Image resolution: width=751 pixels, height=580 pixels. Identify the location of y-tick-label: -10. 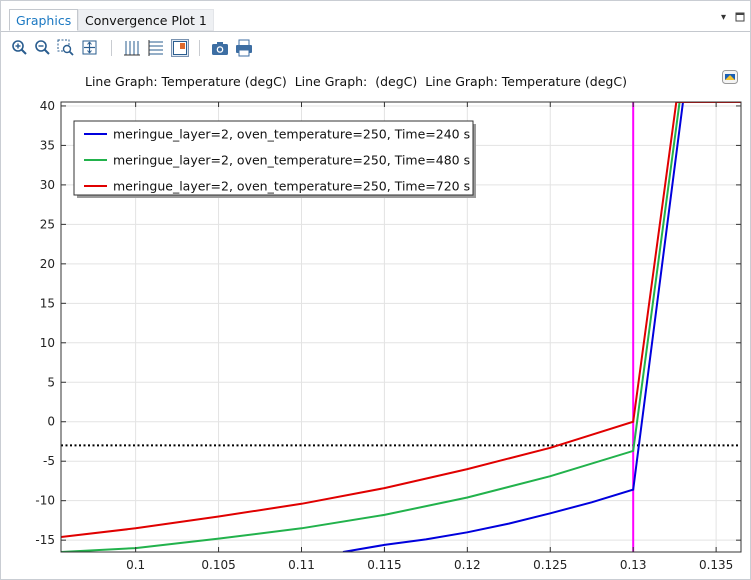
(45, 501).